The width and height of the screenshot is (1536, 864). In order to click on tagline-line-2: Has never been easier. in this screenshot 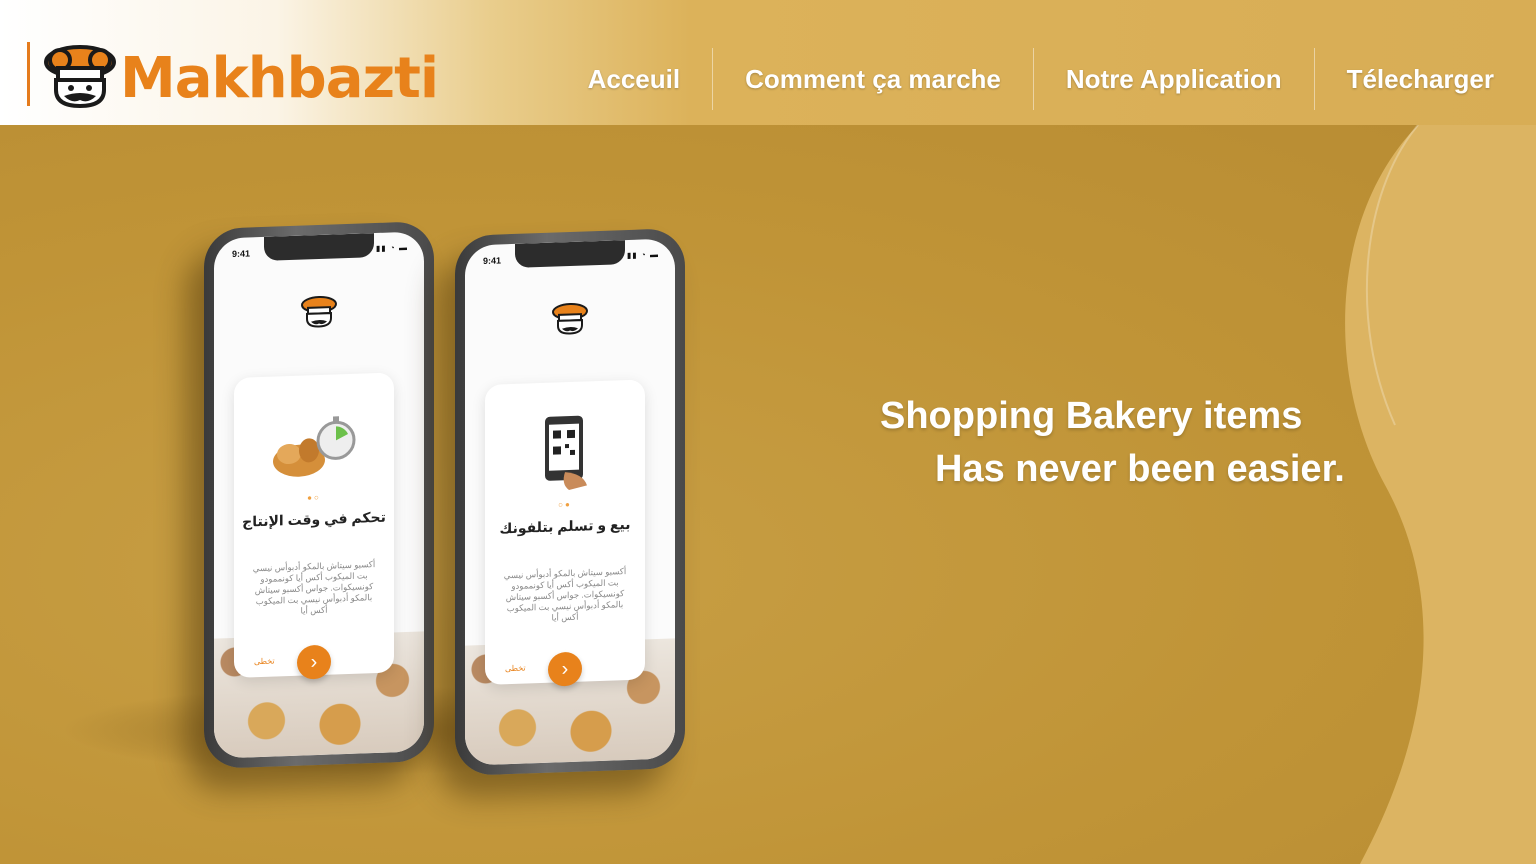, I will do `click(1140, 469)`.